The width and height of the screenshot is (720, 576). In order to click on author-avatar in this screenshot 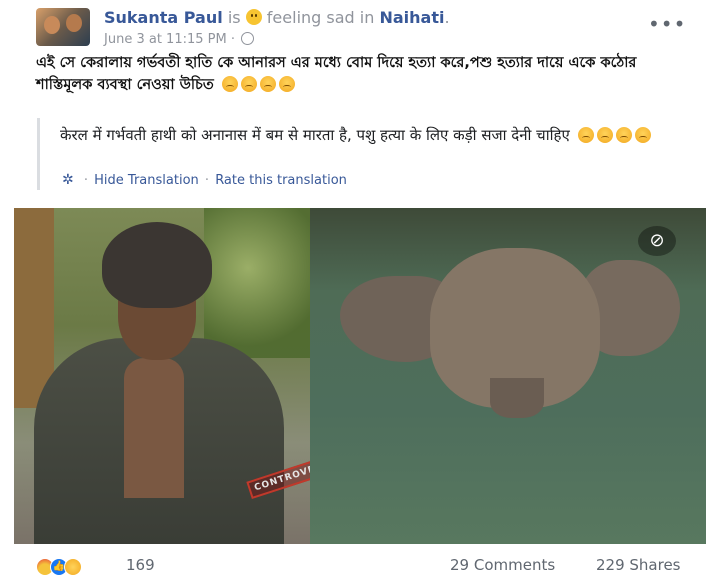, I will do `click(63, 27)`.